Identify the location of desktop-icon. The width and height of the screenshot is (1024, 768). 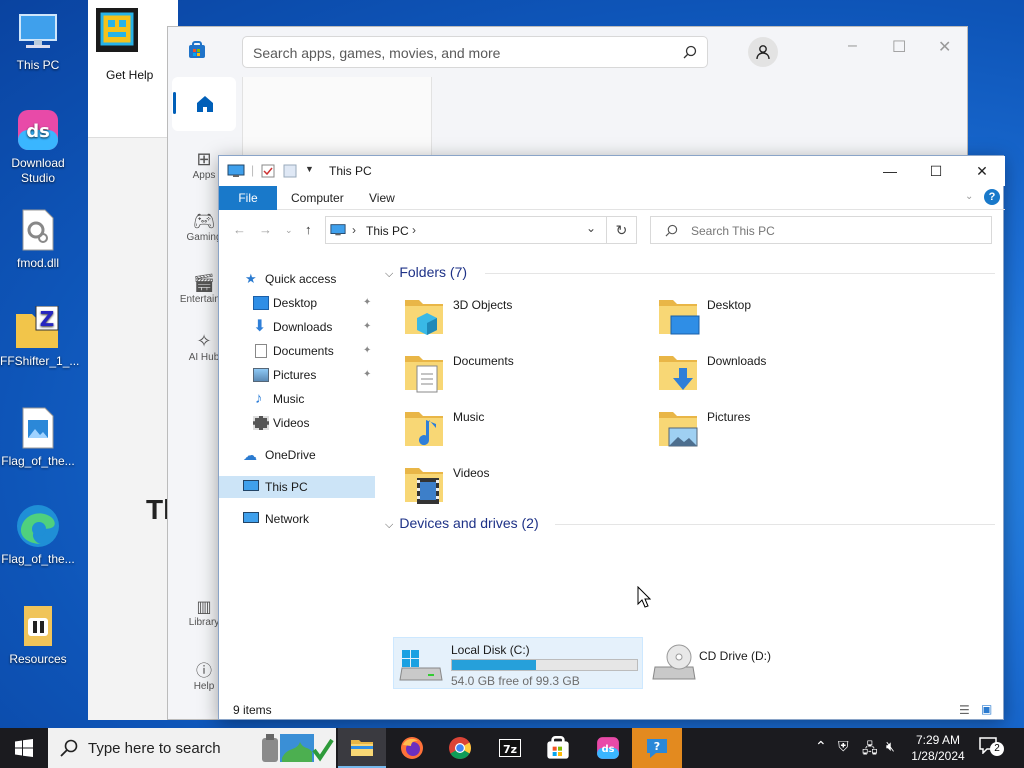
(261, 303).